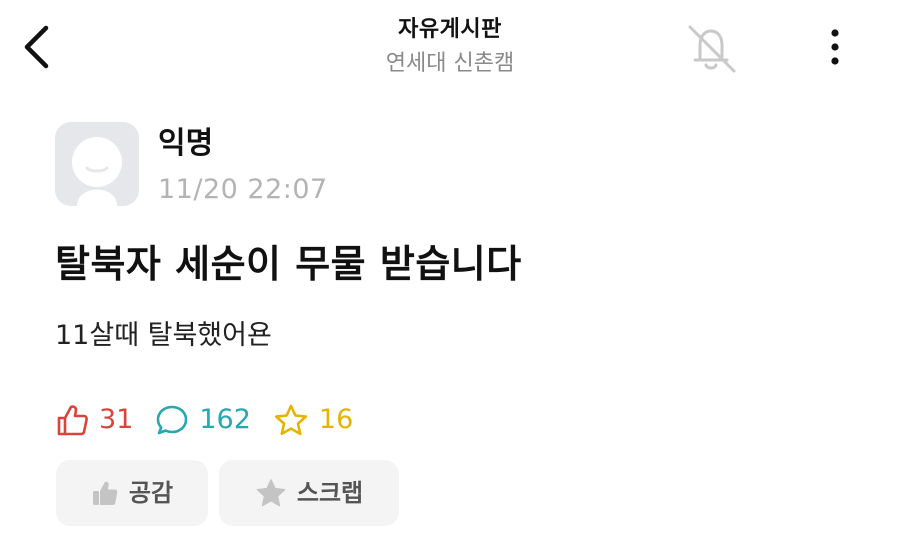 The image size is (900, 552). What do you see at coordinates (313, 420) in the screenshot?
I see `scrap-count: 16` at bounding box center [313, 420].